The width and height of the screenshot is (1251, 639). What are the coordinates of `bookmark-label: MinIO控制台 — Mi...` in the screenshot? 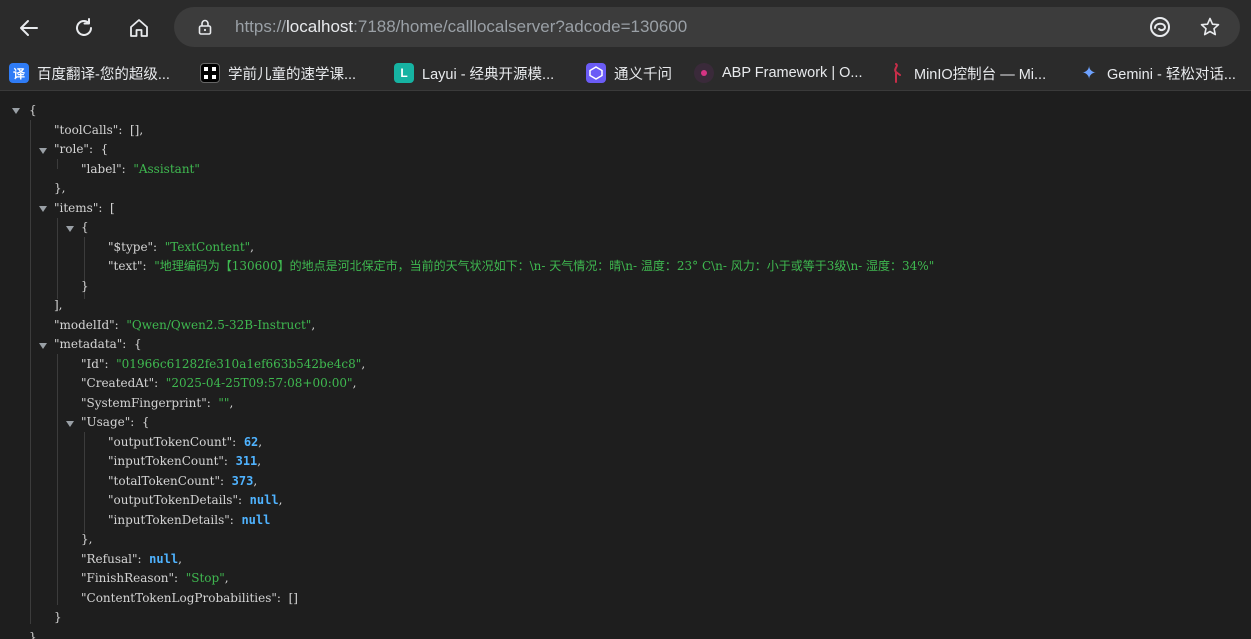 It's located at (980, 74).